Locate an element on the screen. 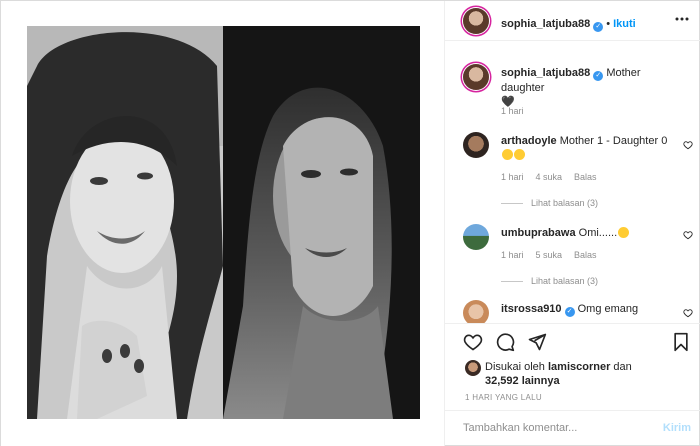  author-username: sophia_latjuba88 is located at coordinates (545, 24).